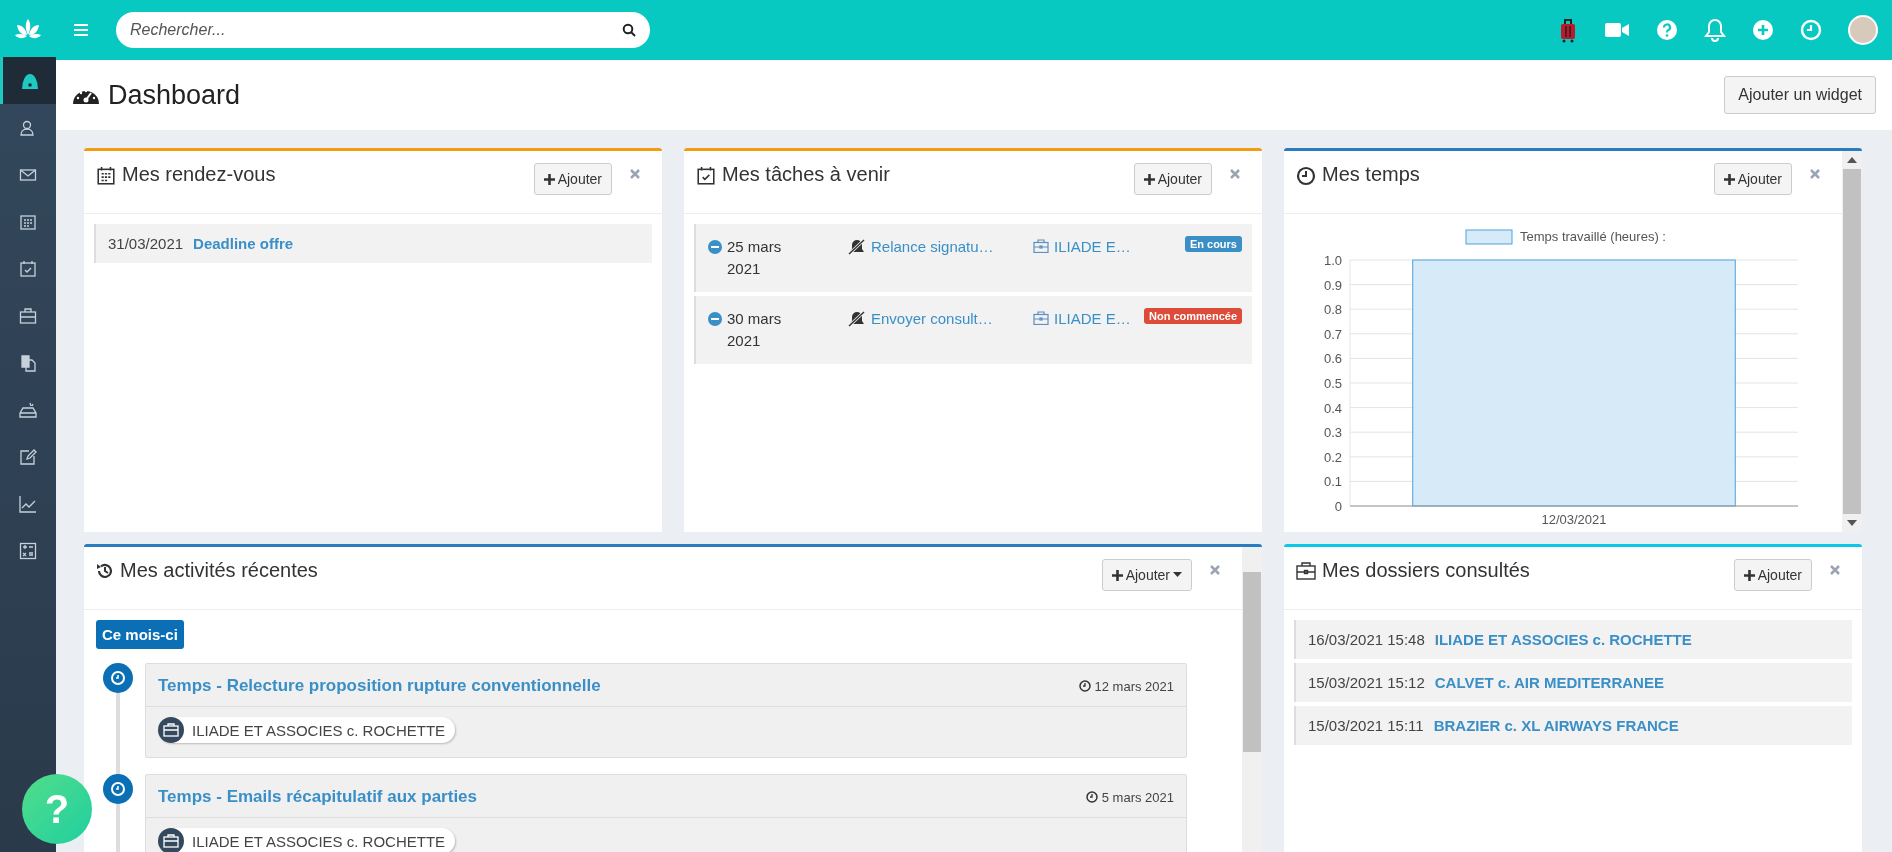 The image size is (1892, 852). Describe the element at coordinates (1338, 506) in the screenshot. I see `axis-tick-label: 0` at that location.